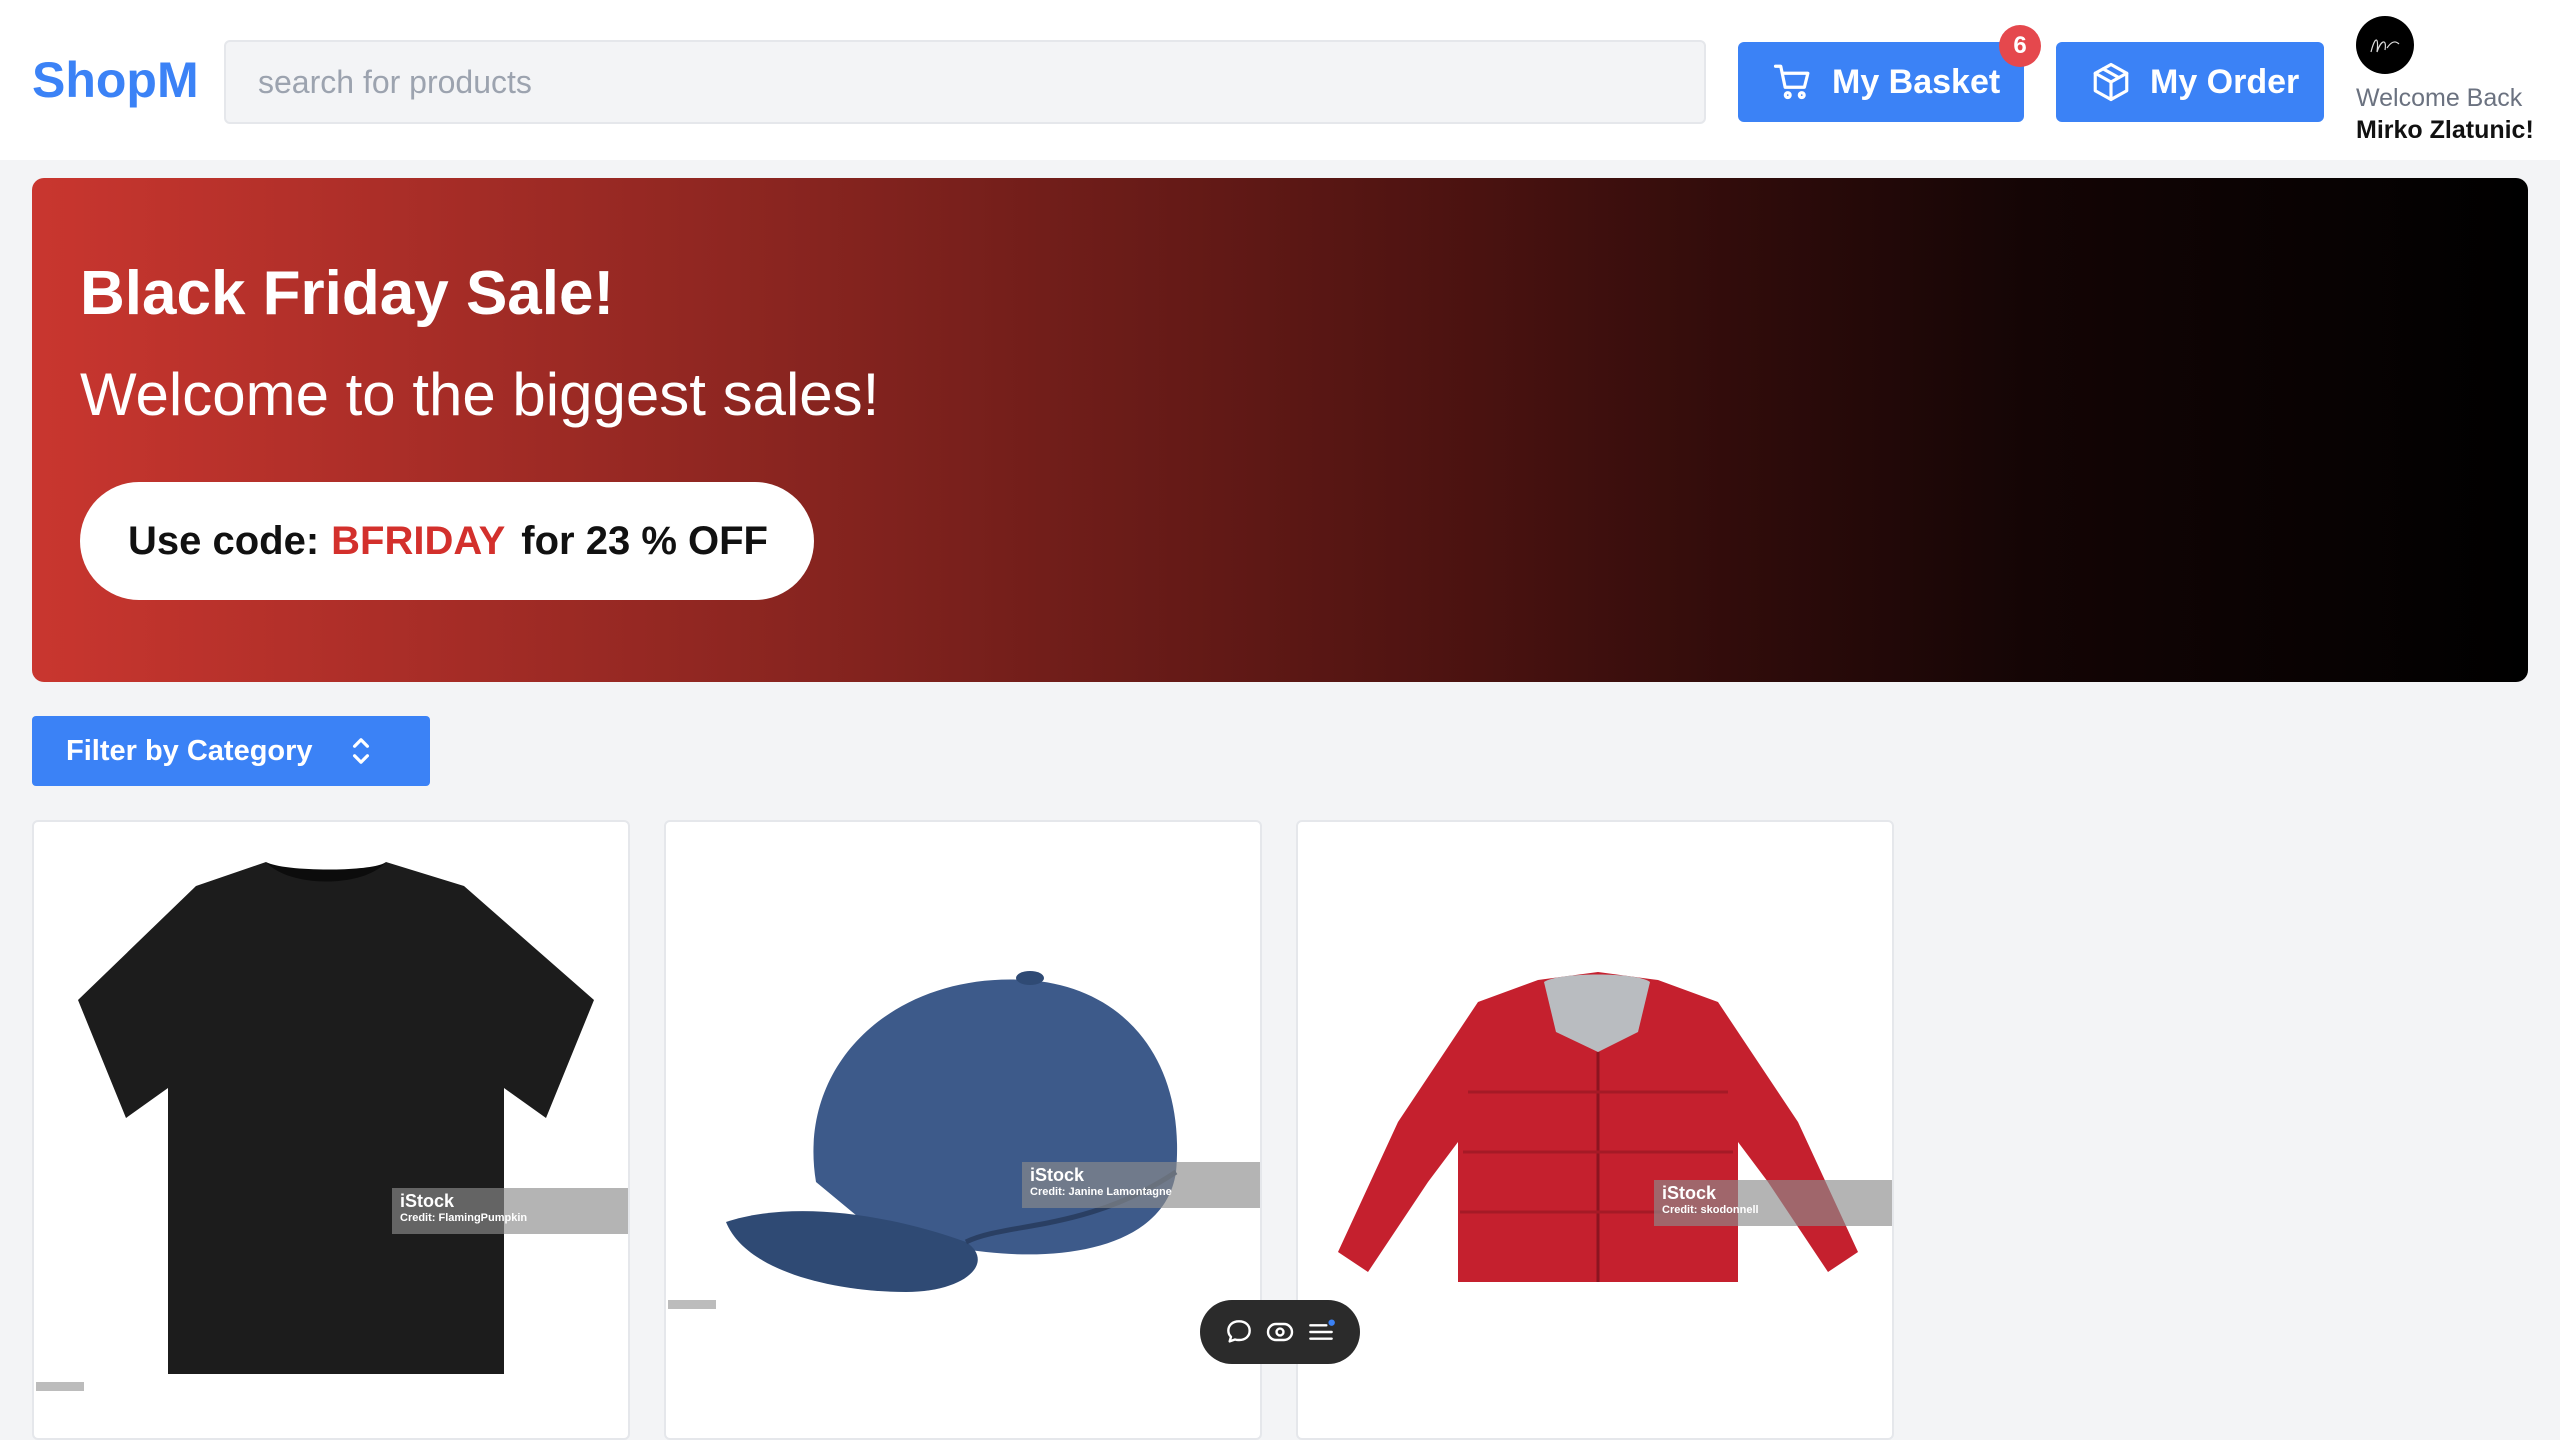 Image resolution: width=2560 pixels, height=1440 pixels. I want to click on avatar, so click(2385, 45).